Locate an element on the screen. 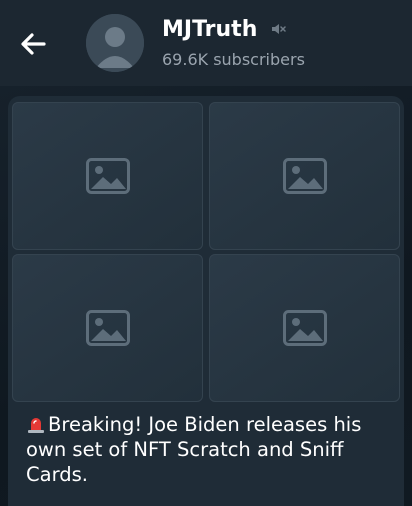  subscriber-count: 69.6K subscribers is located at coordinates (233, 59).